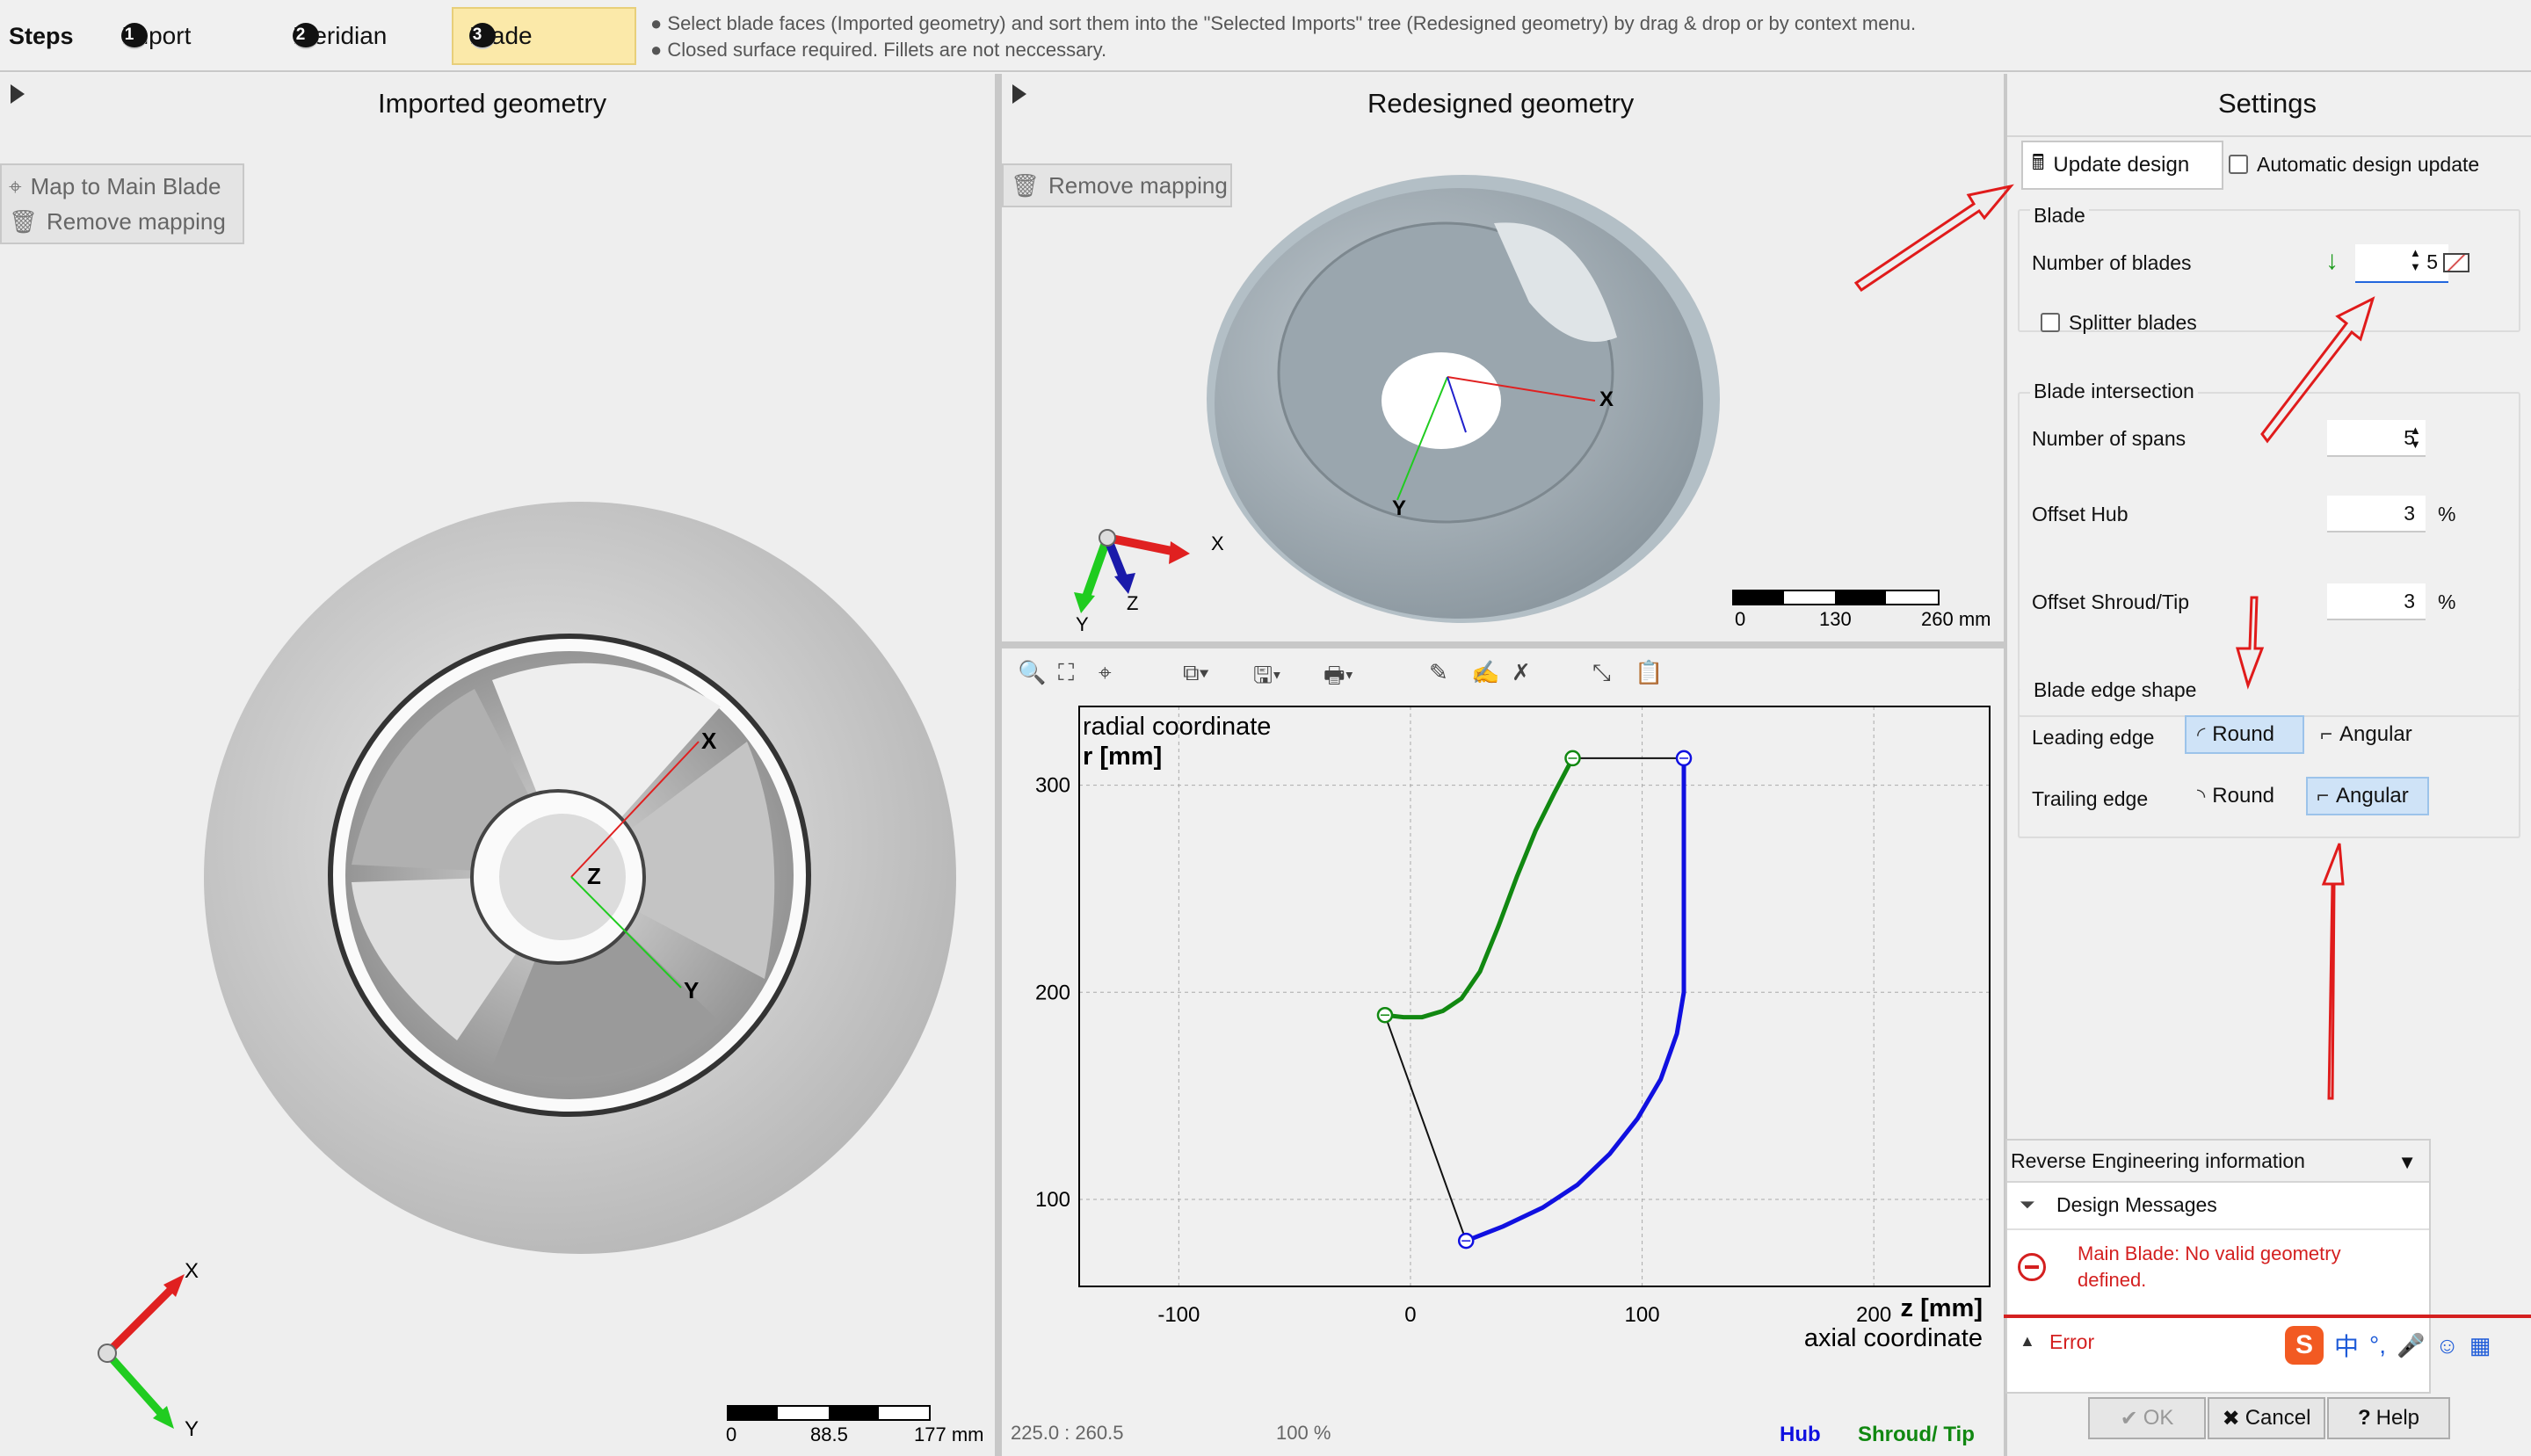 This screenshot has height=1456, width=2531. What do you see at coordinates (2244, 735) in the screenshot?
I see `leading-round-button: ◜ Round` at bounding box center [2244, 735].